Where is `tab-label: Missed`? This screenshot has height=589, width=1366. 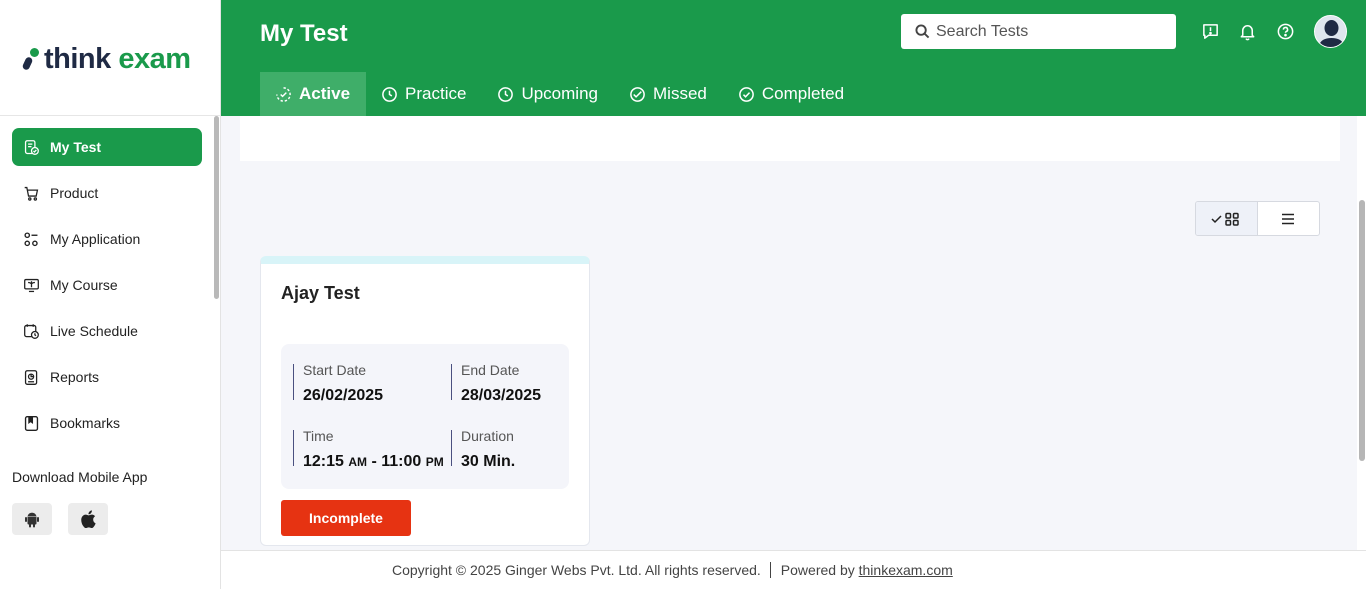 tab-label: Missed is located at coordinates (680, 93).